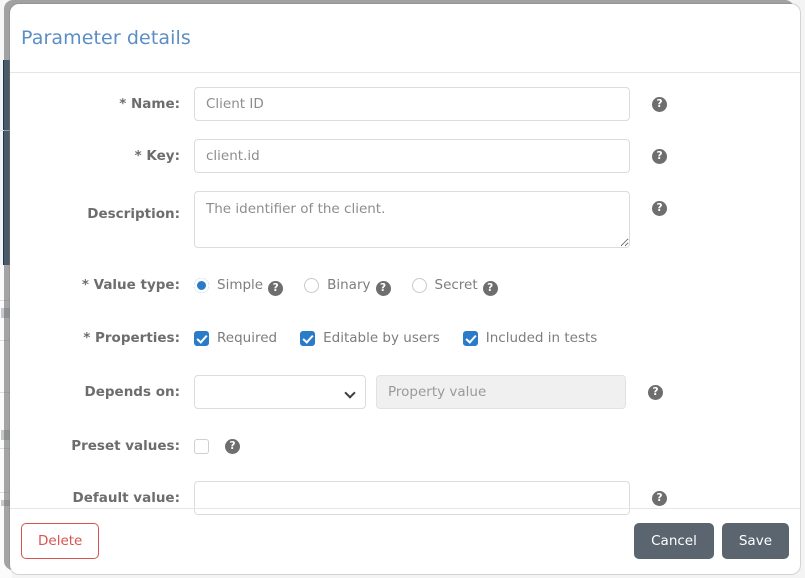  What do you see at coordinates (280, 392) in the screenshot?
I see `depends-on-select` at bounding box center [280, 392].